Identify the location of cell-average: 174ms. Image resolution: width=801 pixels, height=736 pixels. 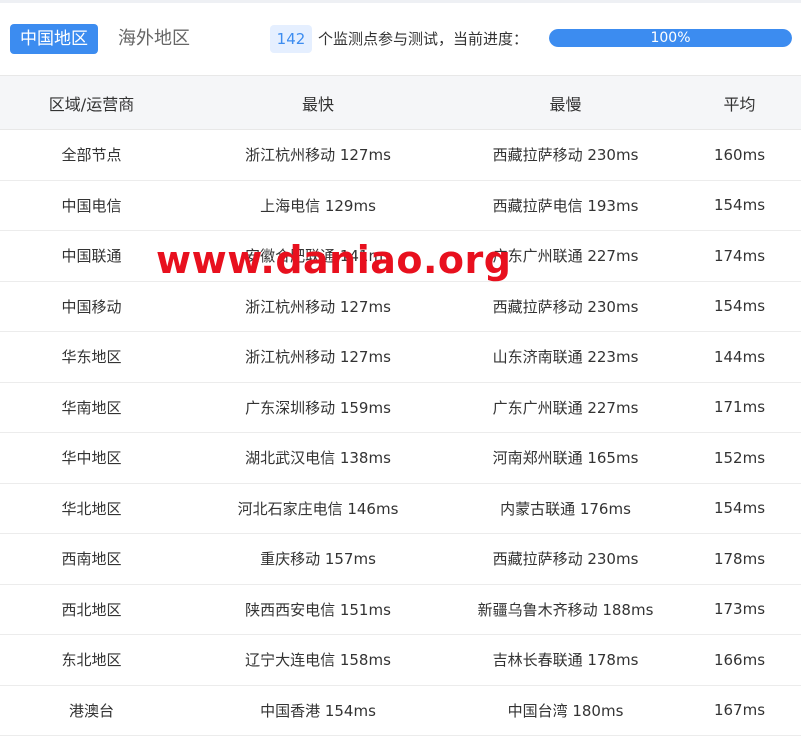
(739, 256).